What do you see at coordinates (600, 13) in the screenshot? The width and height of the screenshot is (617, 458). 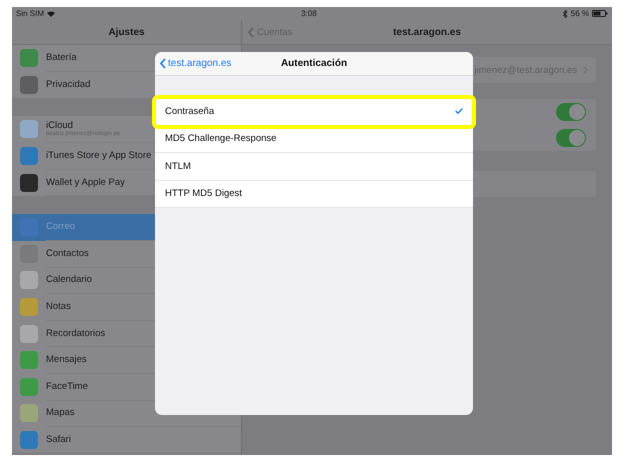 I see `battery-icon` at bounding box center [600, 13].